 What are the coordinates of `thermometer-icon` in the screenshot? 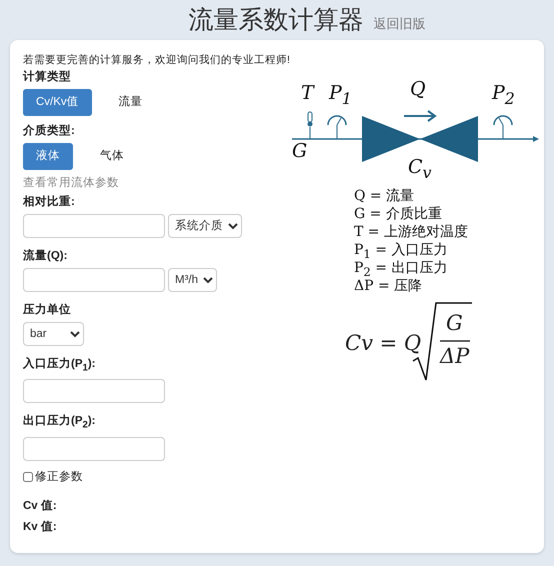 It's located at (310, 126).